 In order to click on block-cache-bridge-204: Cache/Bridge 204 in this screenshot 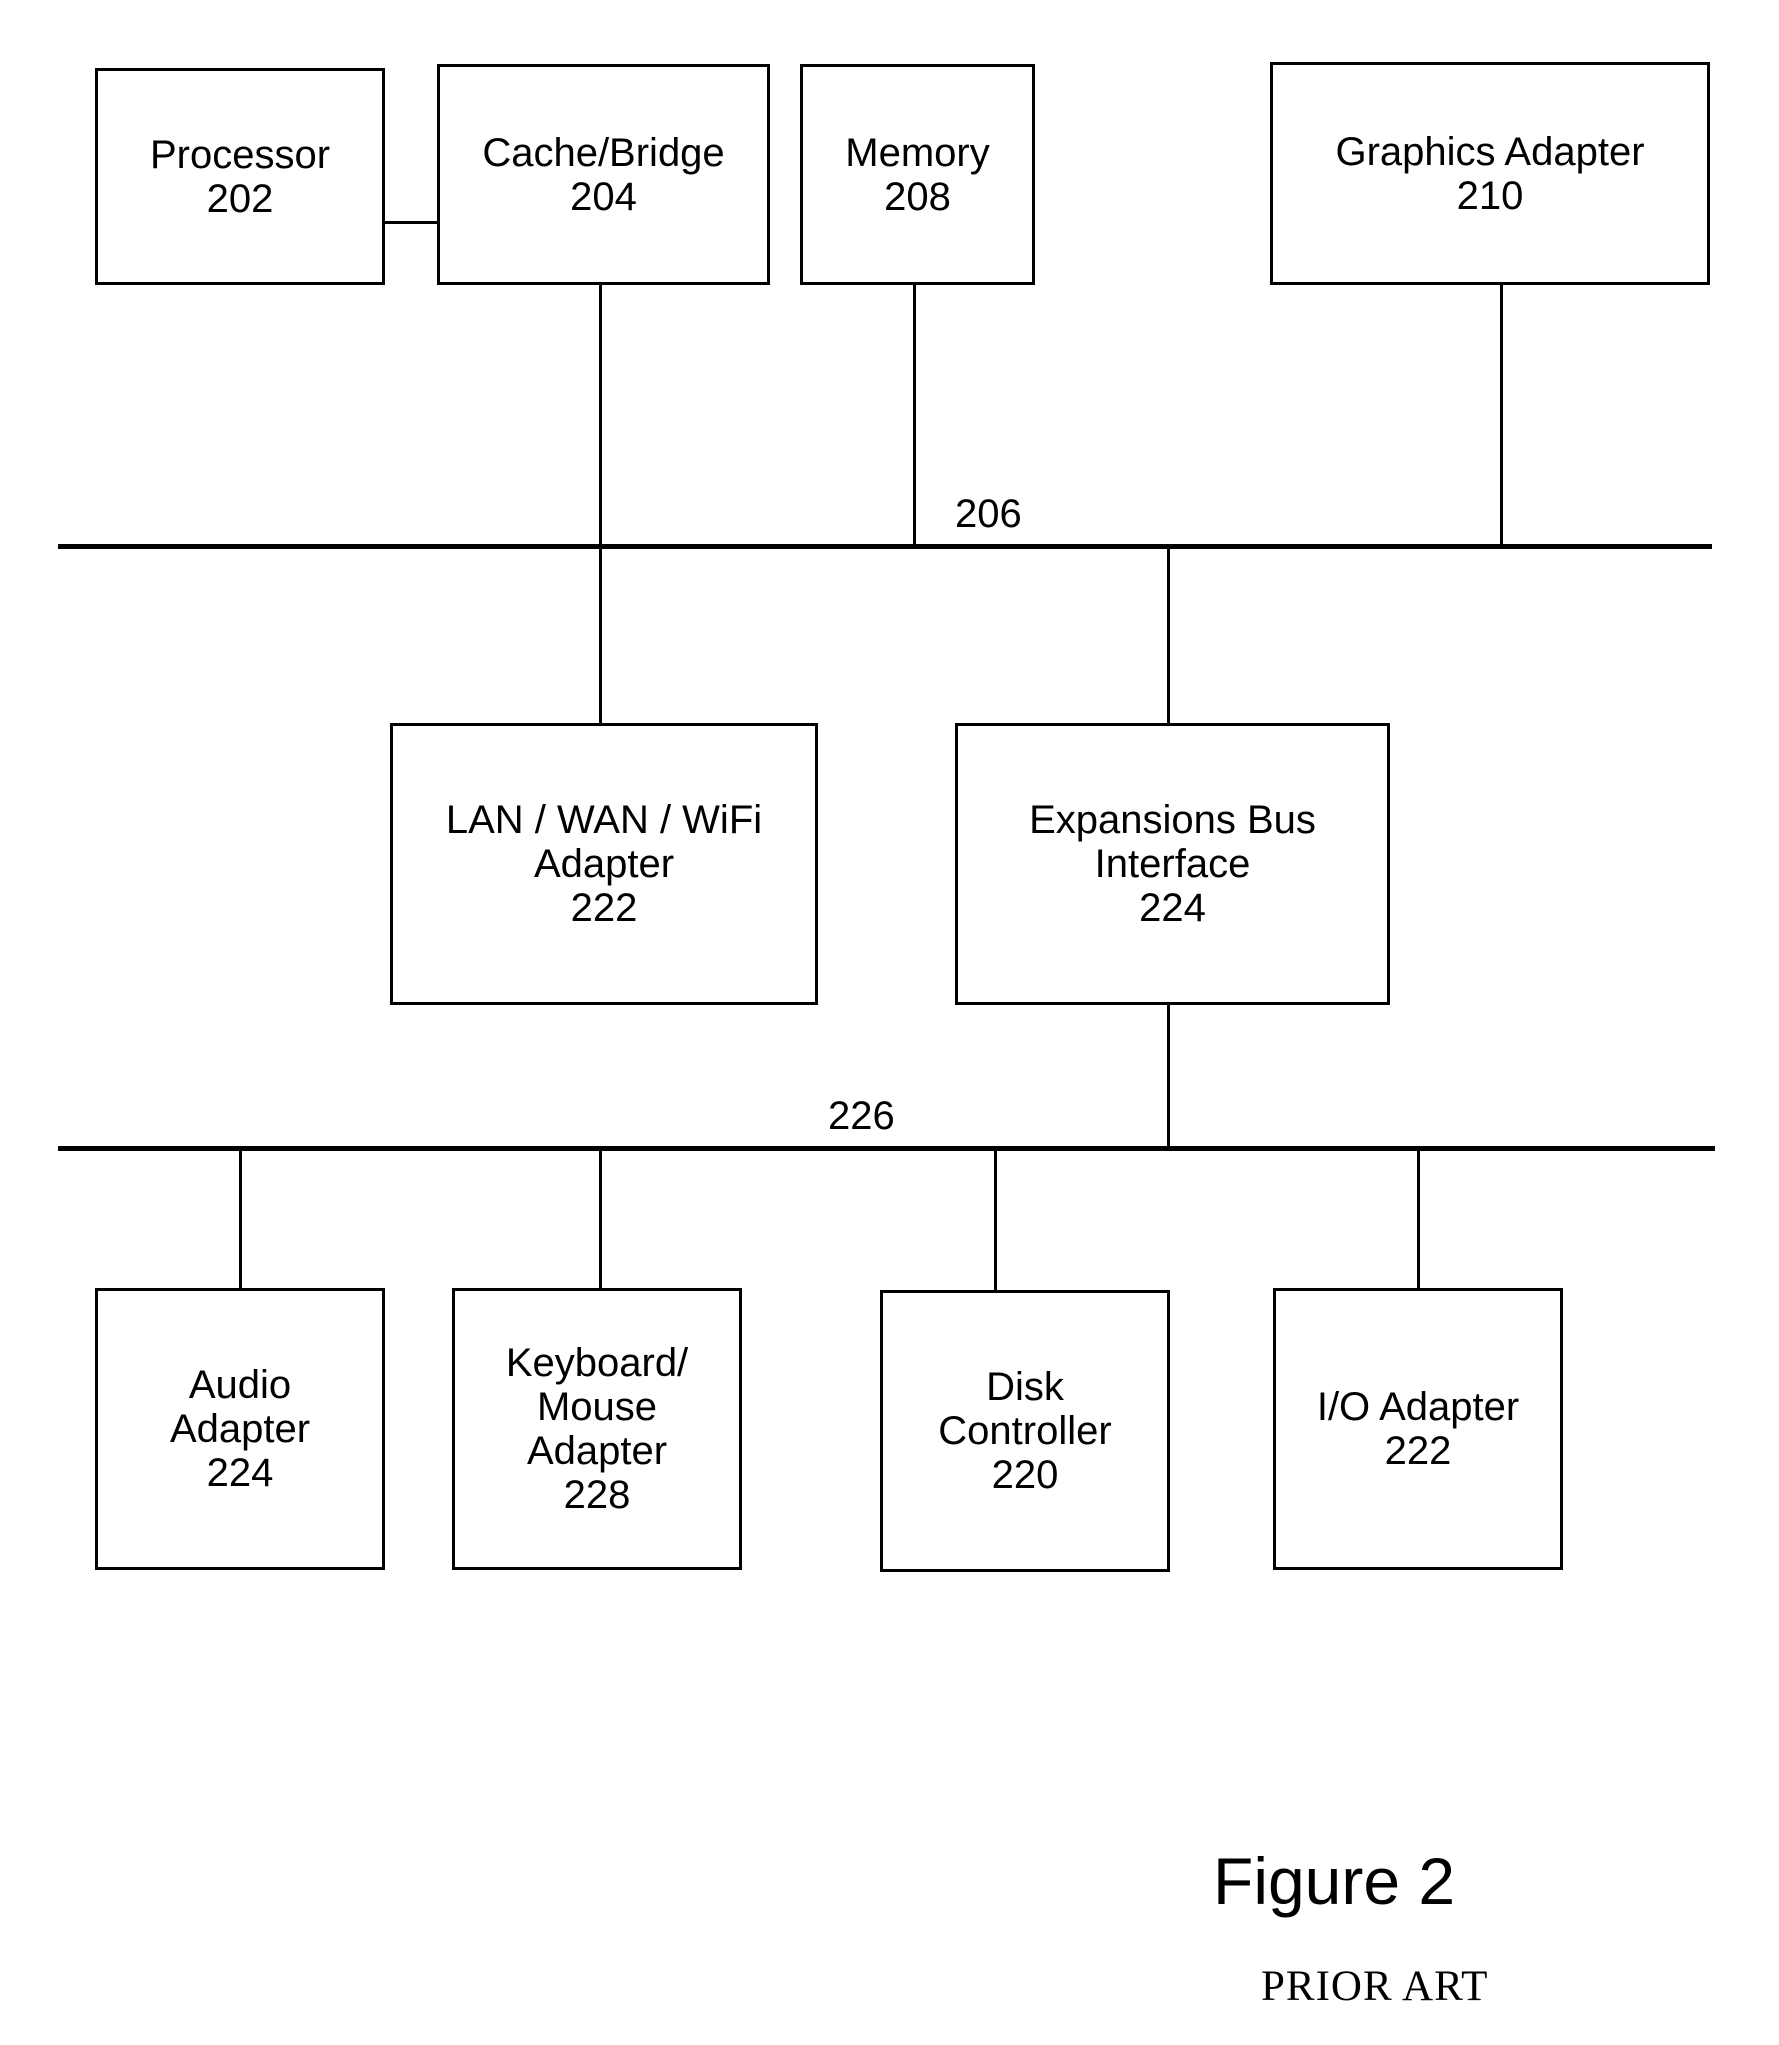, I will do `click(603, 174)`.